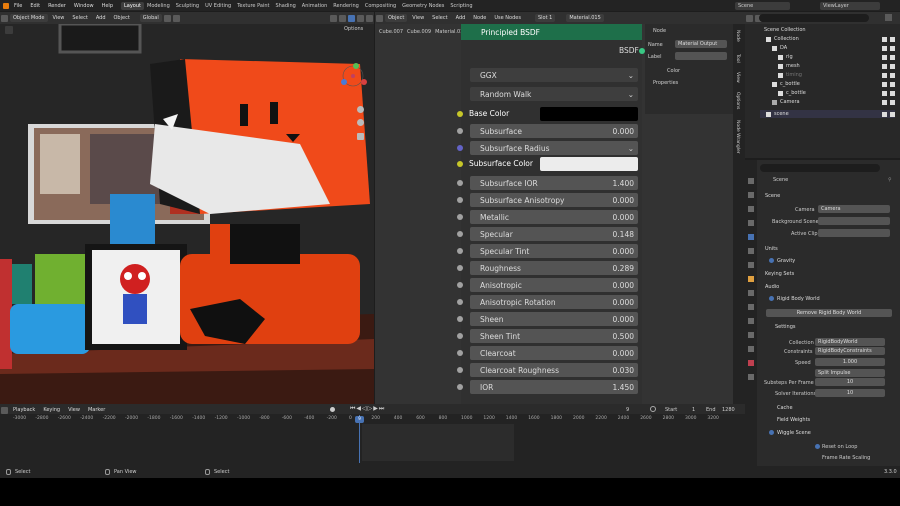  Describe the element at coordinates (751, 279) in the screenshot. I see `object-tab-icon` at that location.